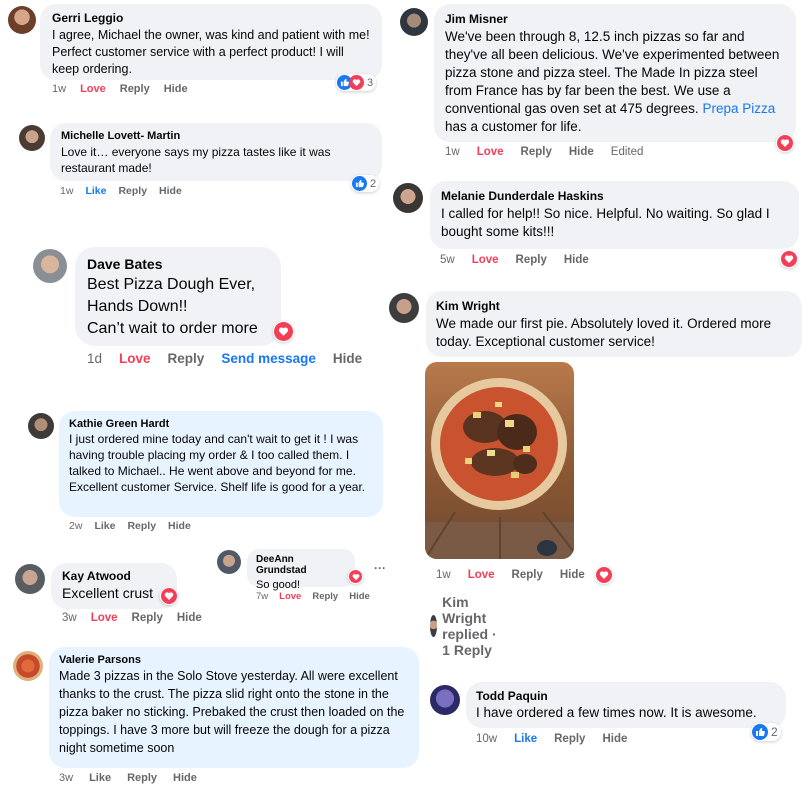 The width and height of the screenshot is (810, 810). I want to click on more-options-button: ···, so click(380, 568).